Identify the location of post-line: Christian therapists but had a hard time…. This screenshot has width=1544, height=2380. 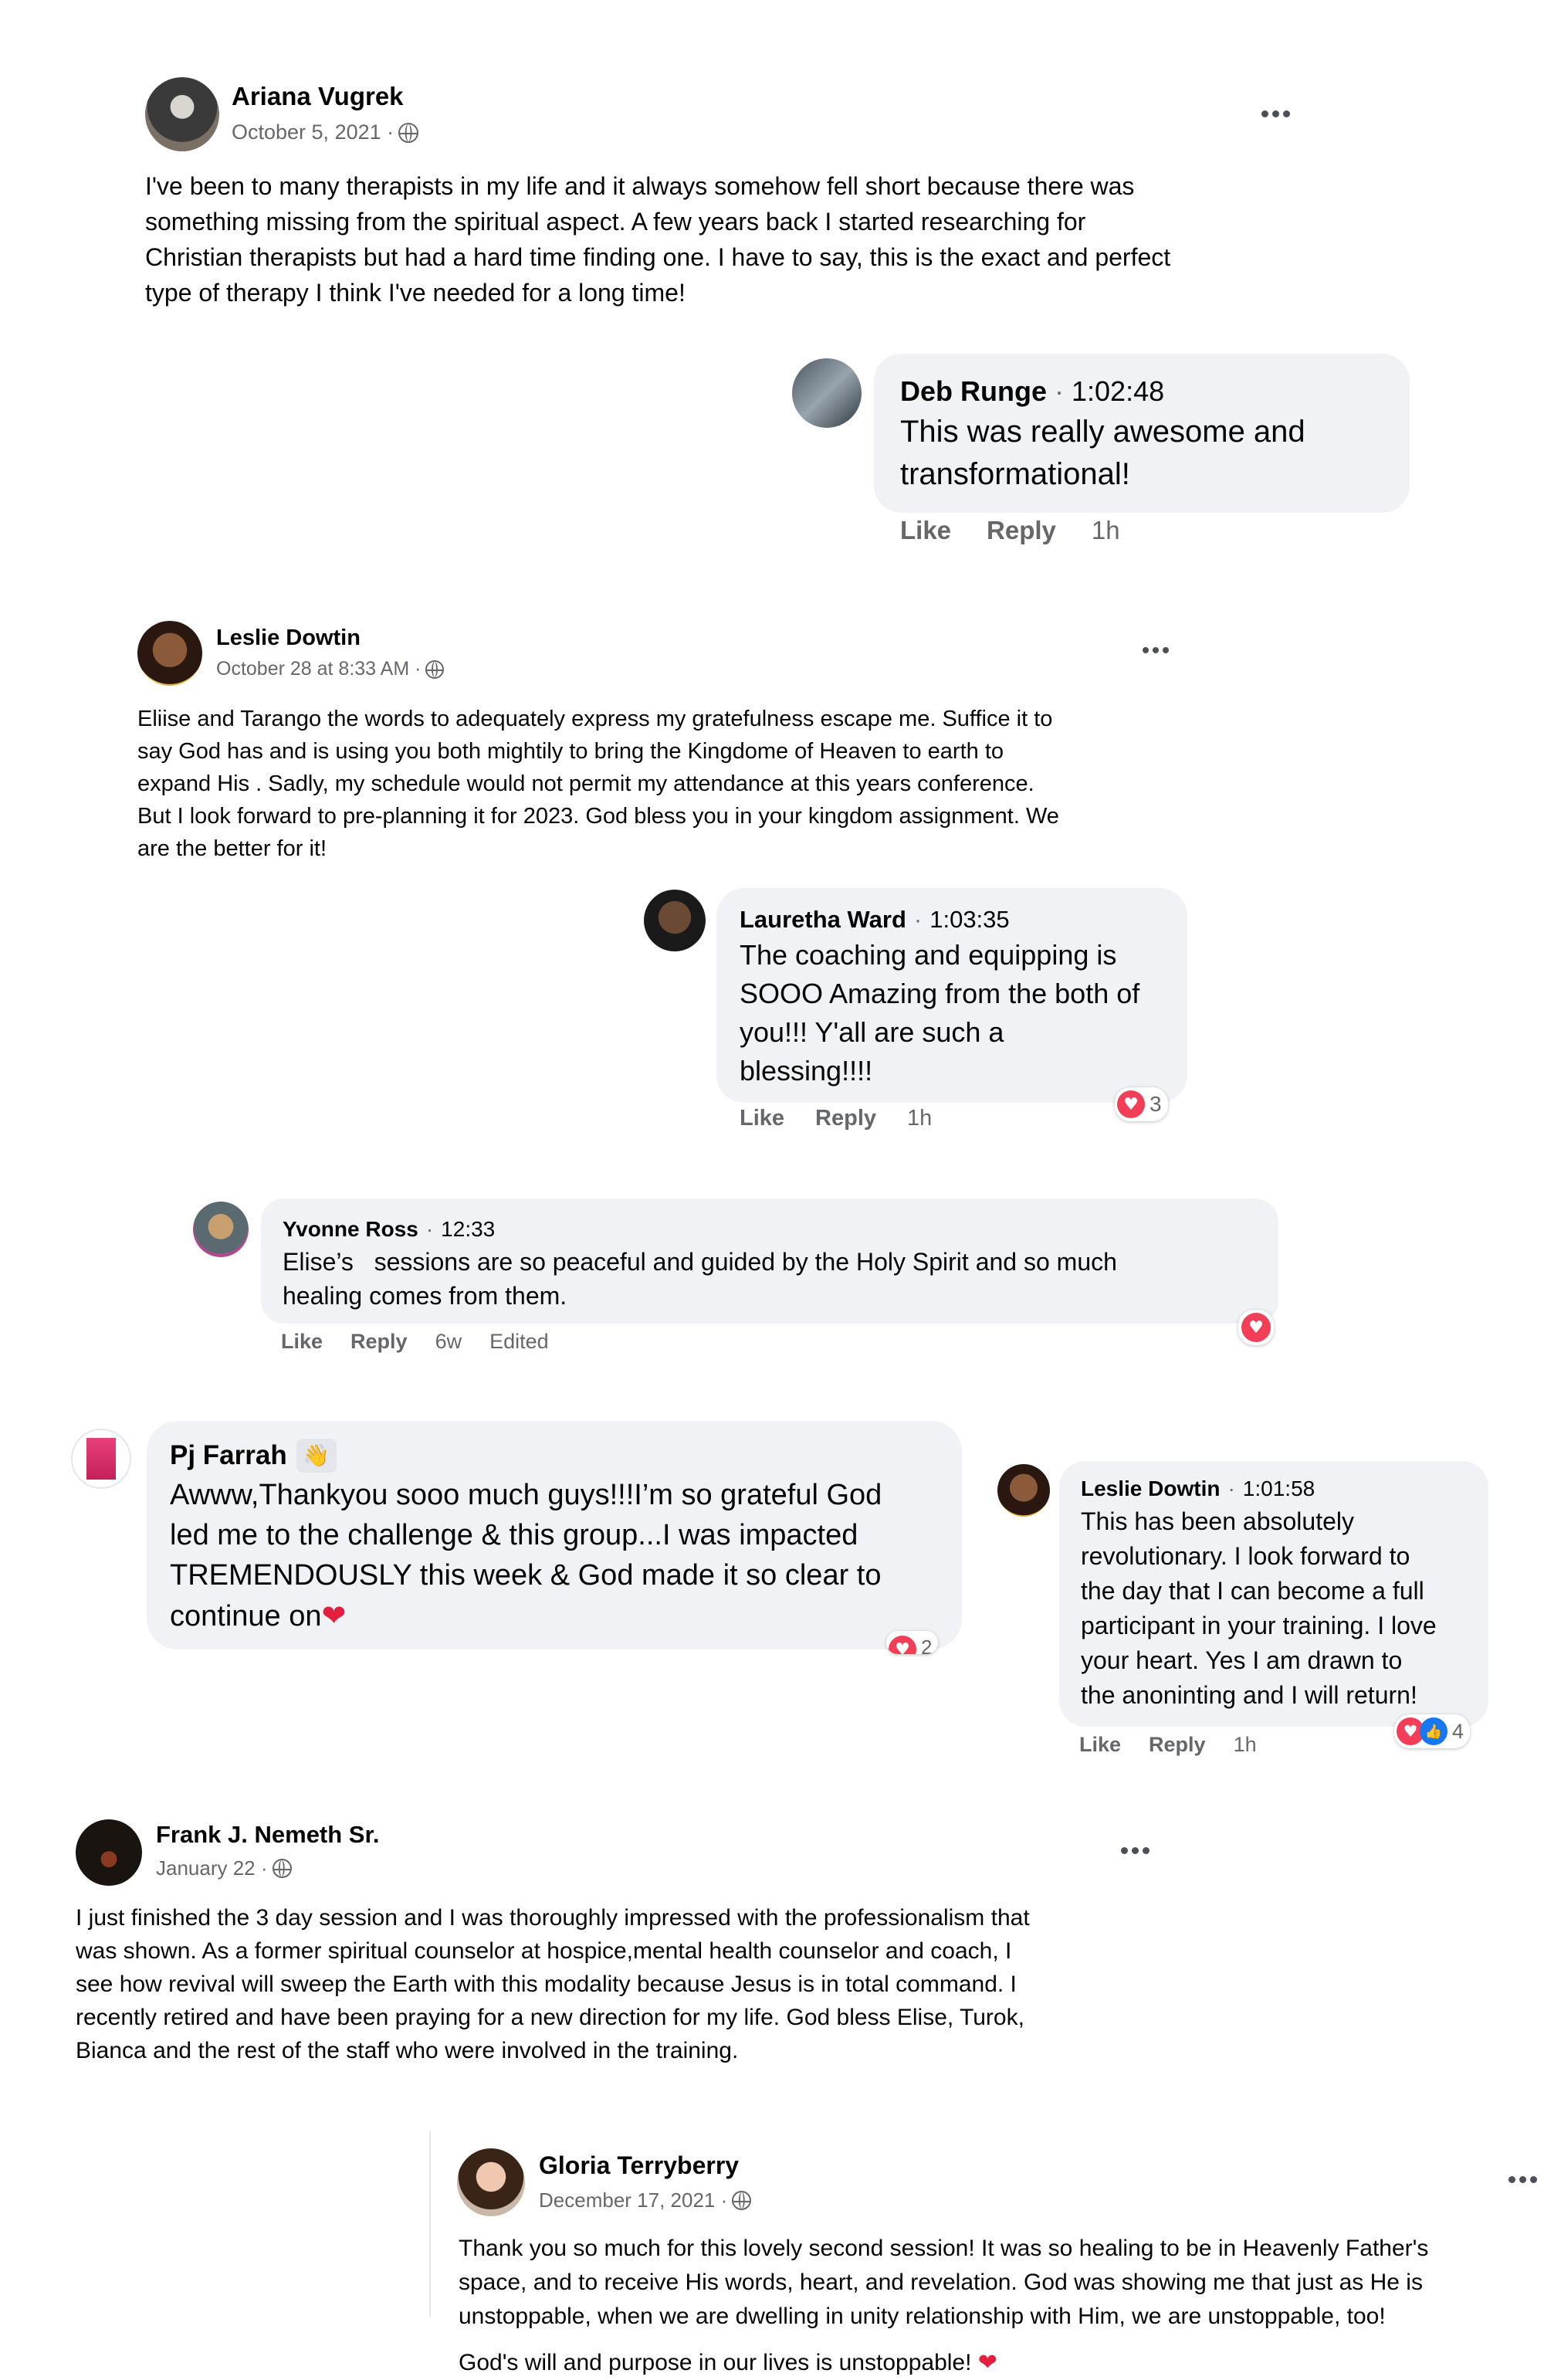
(658, 257).